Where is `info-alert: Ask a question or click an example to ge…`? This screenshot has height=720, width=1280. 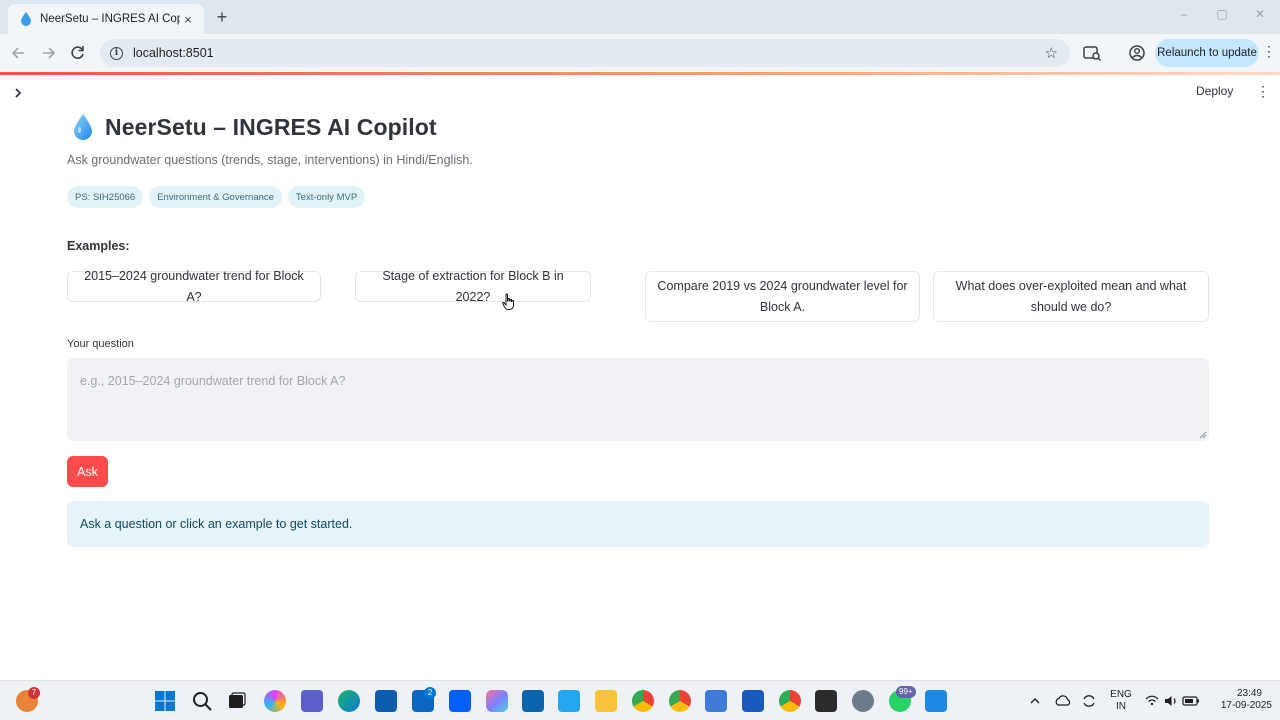
info-alert: Ask a question or click an example to ge… is located at coordinates (638, 524).